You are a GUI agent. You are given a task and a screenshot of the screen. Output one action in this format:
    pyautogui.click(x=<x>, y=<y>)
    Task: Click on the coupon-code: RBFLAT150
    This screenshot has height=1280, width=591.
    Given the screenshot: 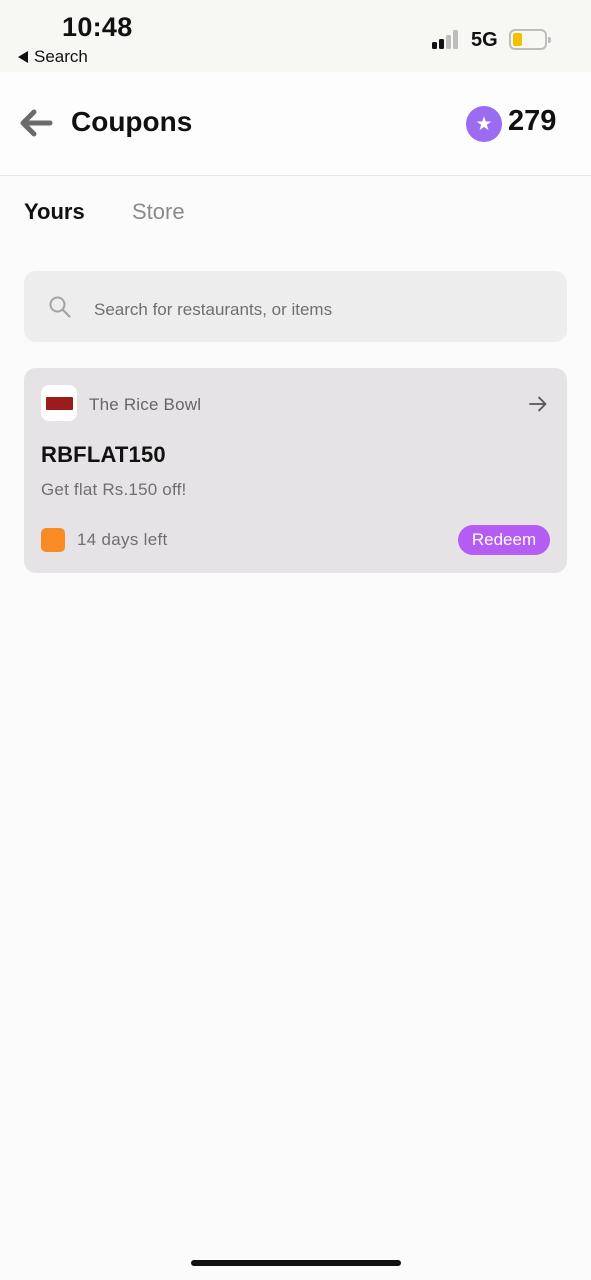 What is the action you would take?
    pyautogui.click(x=103, y=454)
    